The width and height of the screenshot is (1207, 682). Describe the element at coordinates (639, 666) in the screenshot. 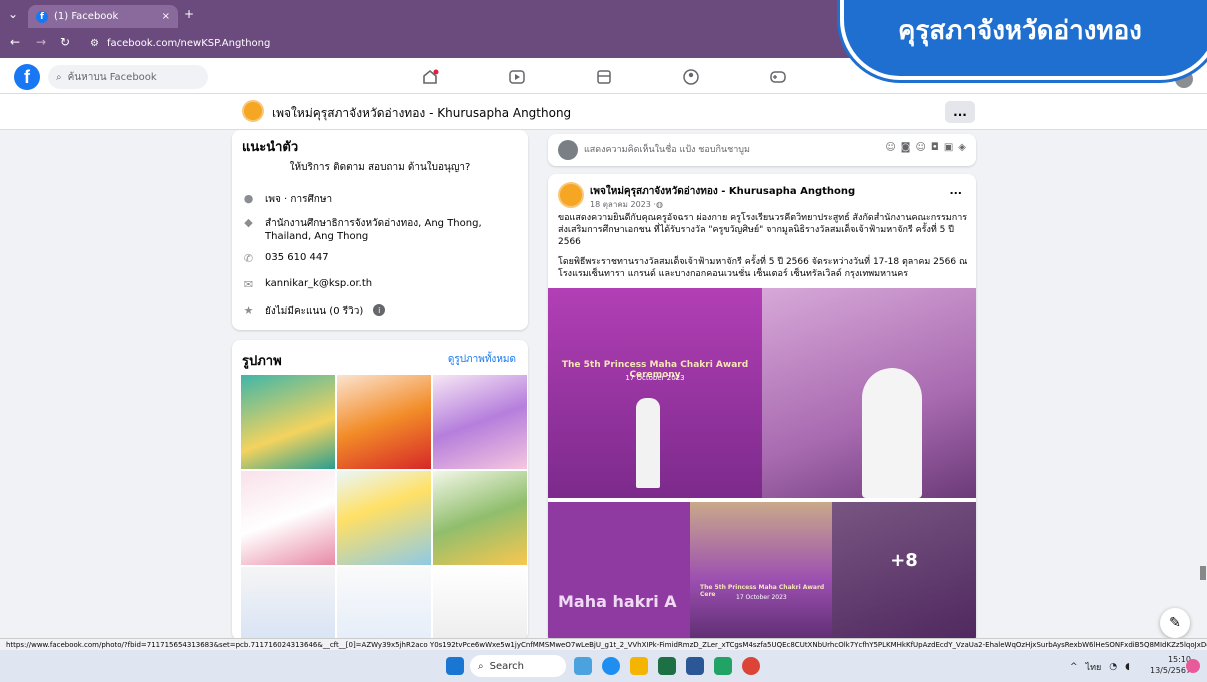

I see `file-explorer-icon` at that location.